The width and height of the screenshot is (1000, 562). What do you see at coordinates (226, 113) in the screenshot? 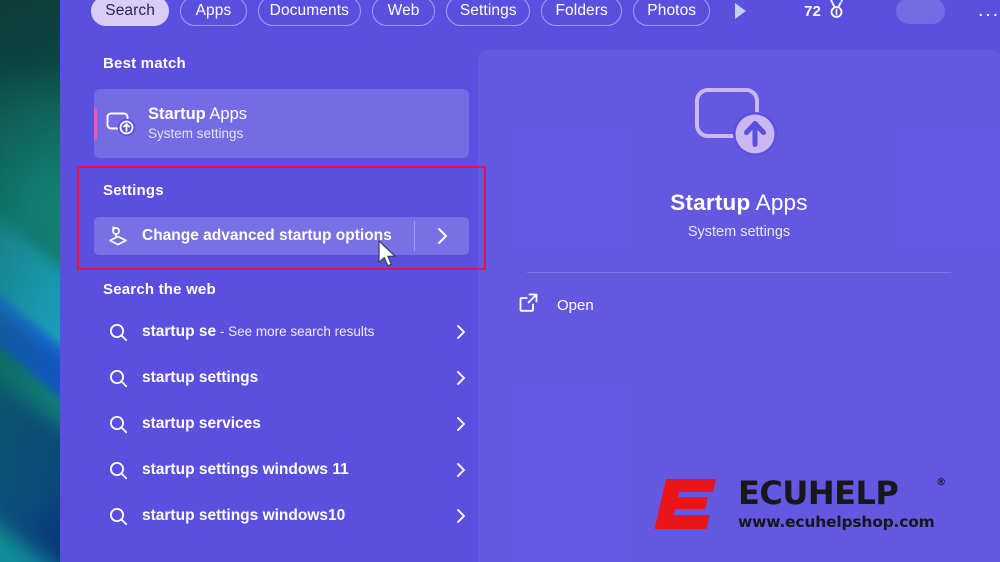
I see `best-match-title-rest: Apps` at bounding box center [226, 113].